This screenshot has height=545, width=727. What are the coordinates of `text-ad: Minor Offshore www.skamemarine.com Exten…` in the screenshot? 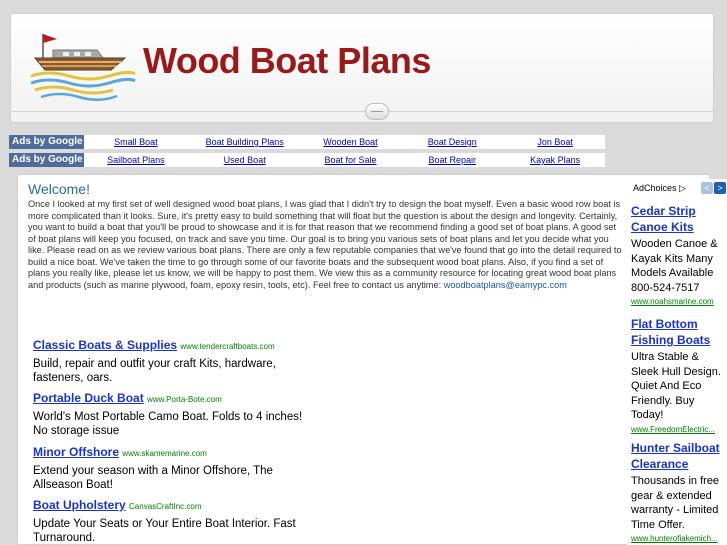 It's located at (168, 468).